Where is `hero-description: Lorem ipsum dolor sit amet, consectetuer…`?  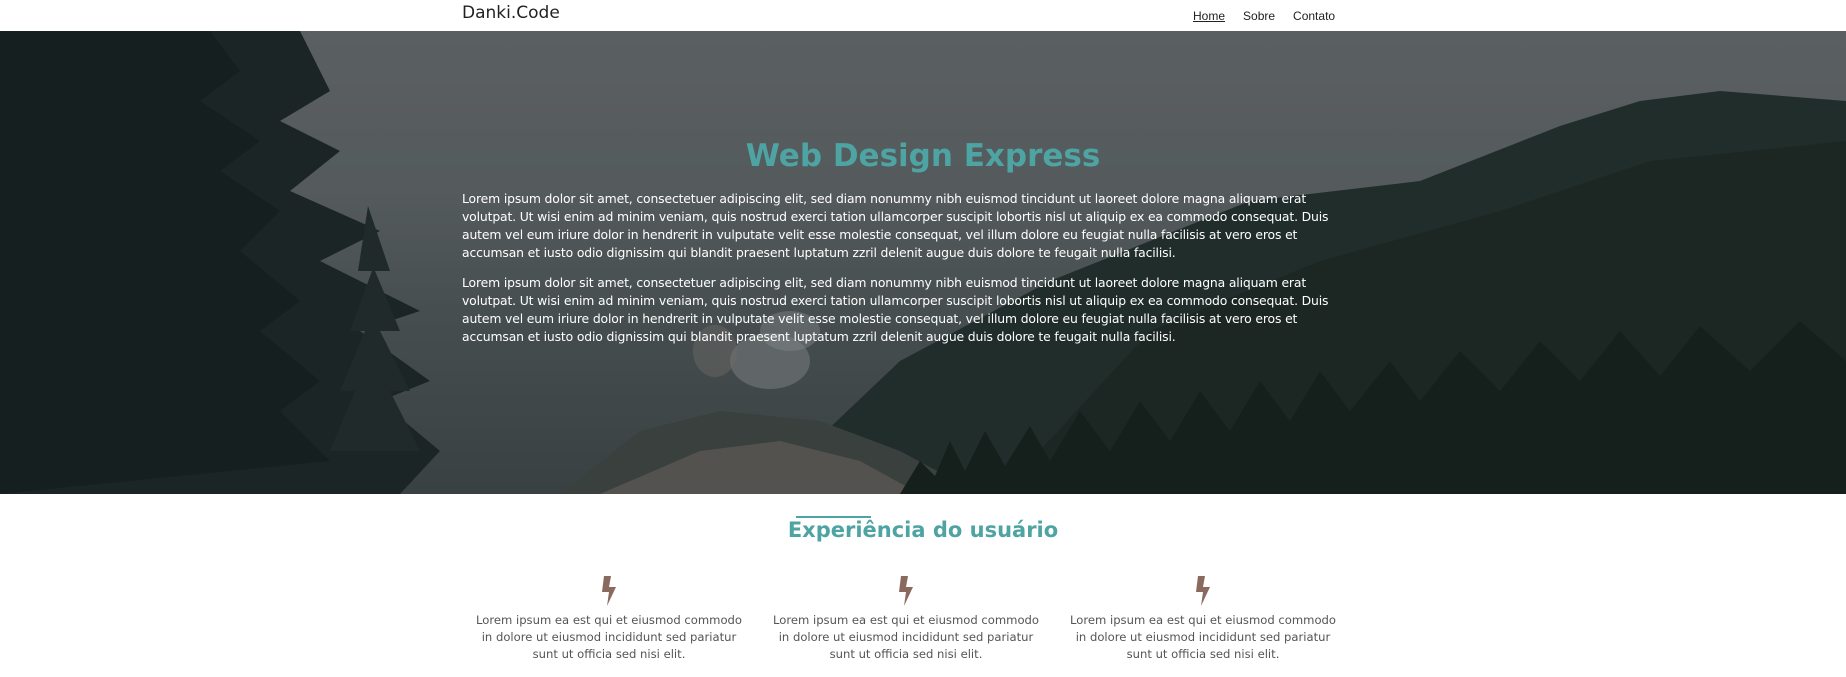
hero-description: Lorem ipsum dolor sit amet, consectetuer… is located at coordinates (906, 274).